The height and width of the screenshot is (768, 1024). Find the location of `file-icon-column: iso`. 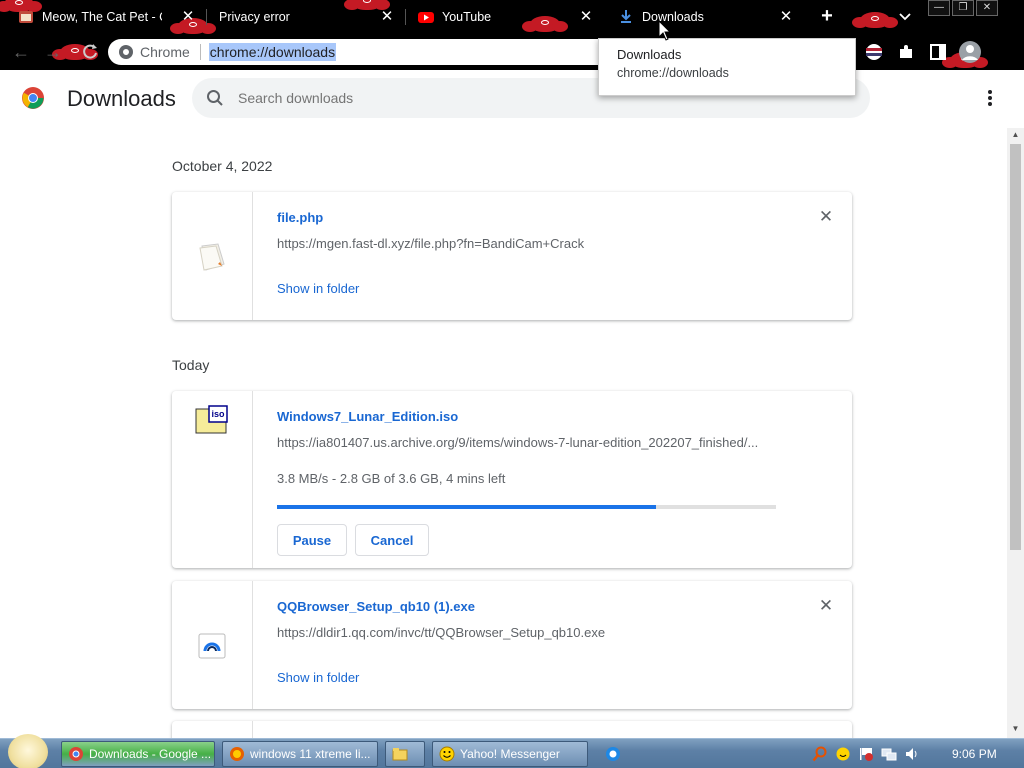

file-icon-column: iso is located at coordinates (212, 479).